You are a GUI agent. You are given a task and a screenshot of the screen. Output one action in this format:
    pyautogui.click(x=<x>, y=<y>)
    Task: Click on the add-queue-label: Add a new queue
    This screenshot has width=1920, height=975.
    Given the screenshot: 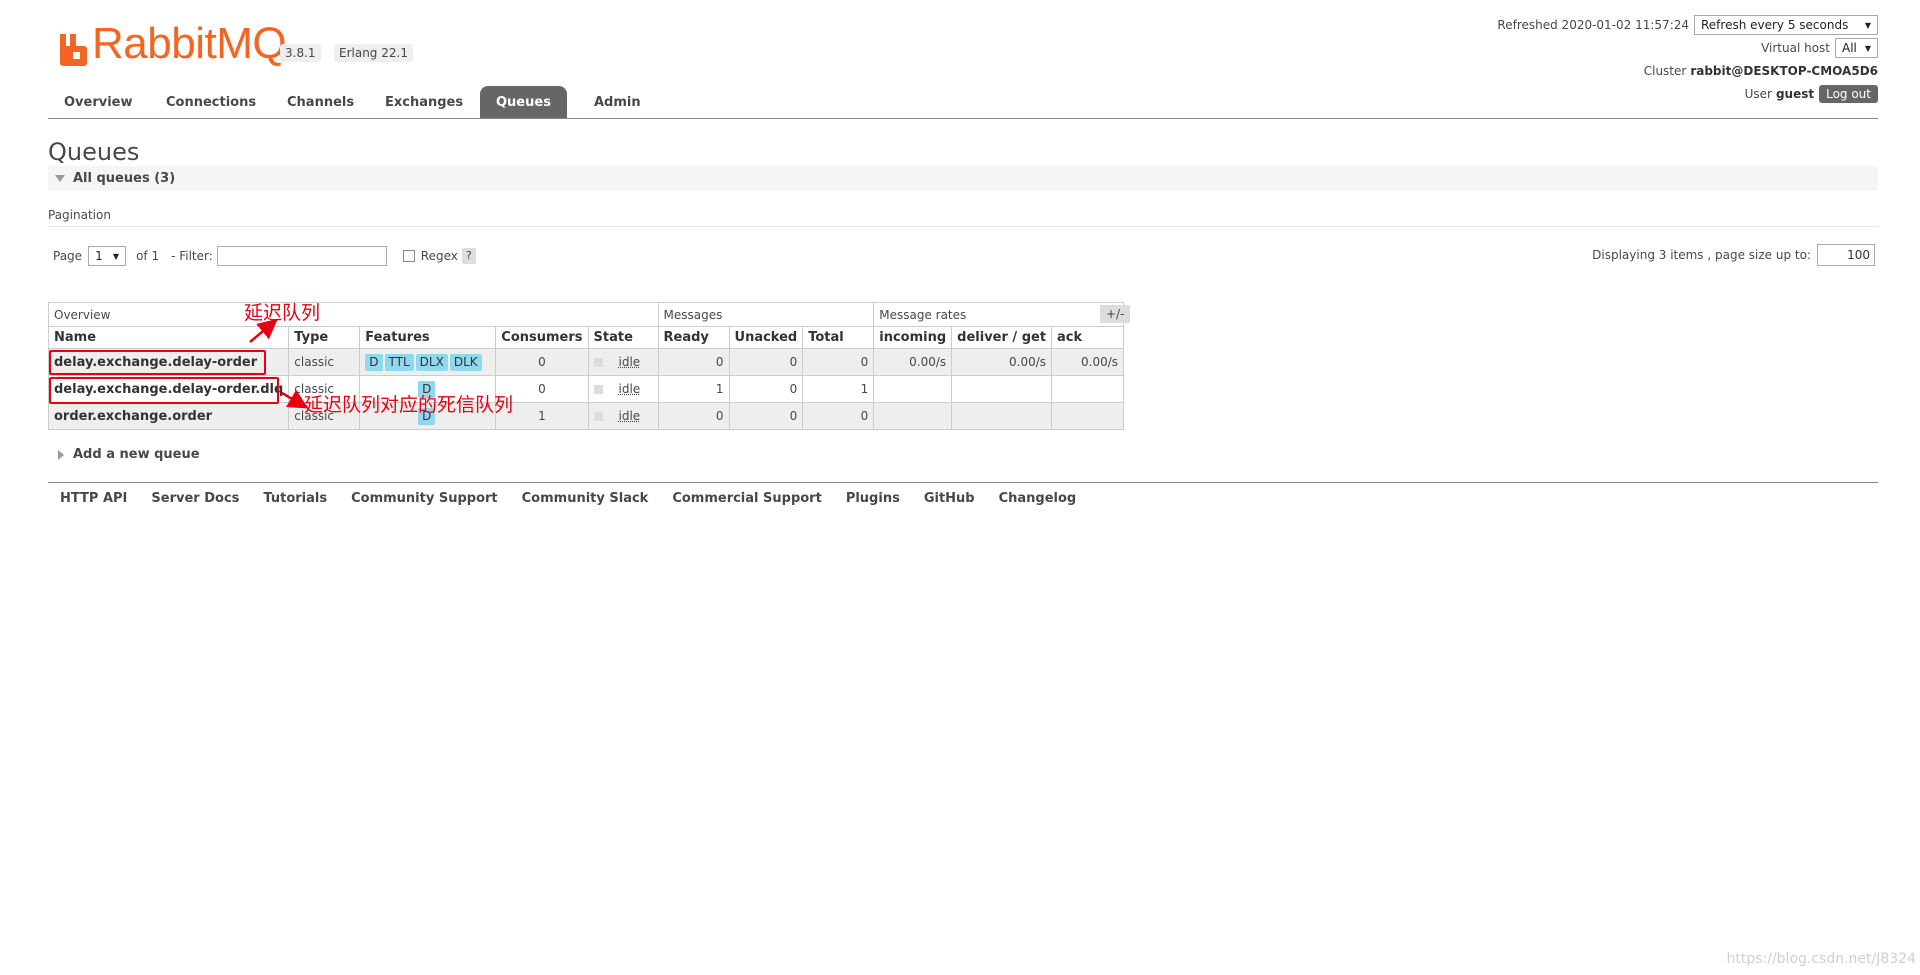 What is the action you would take?
    pyautogui.click(x=136, y=454)
    